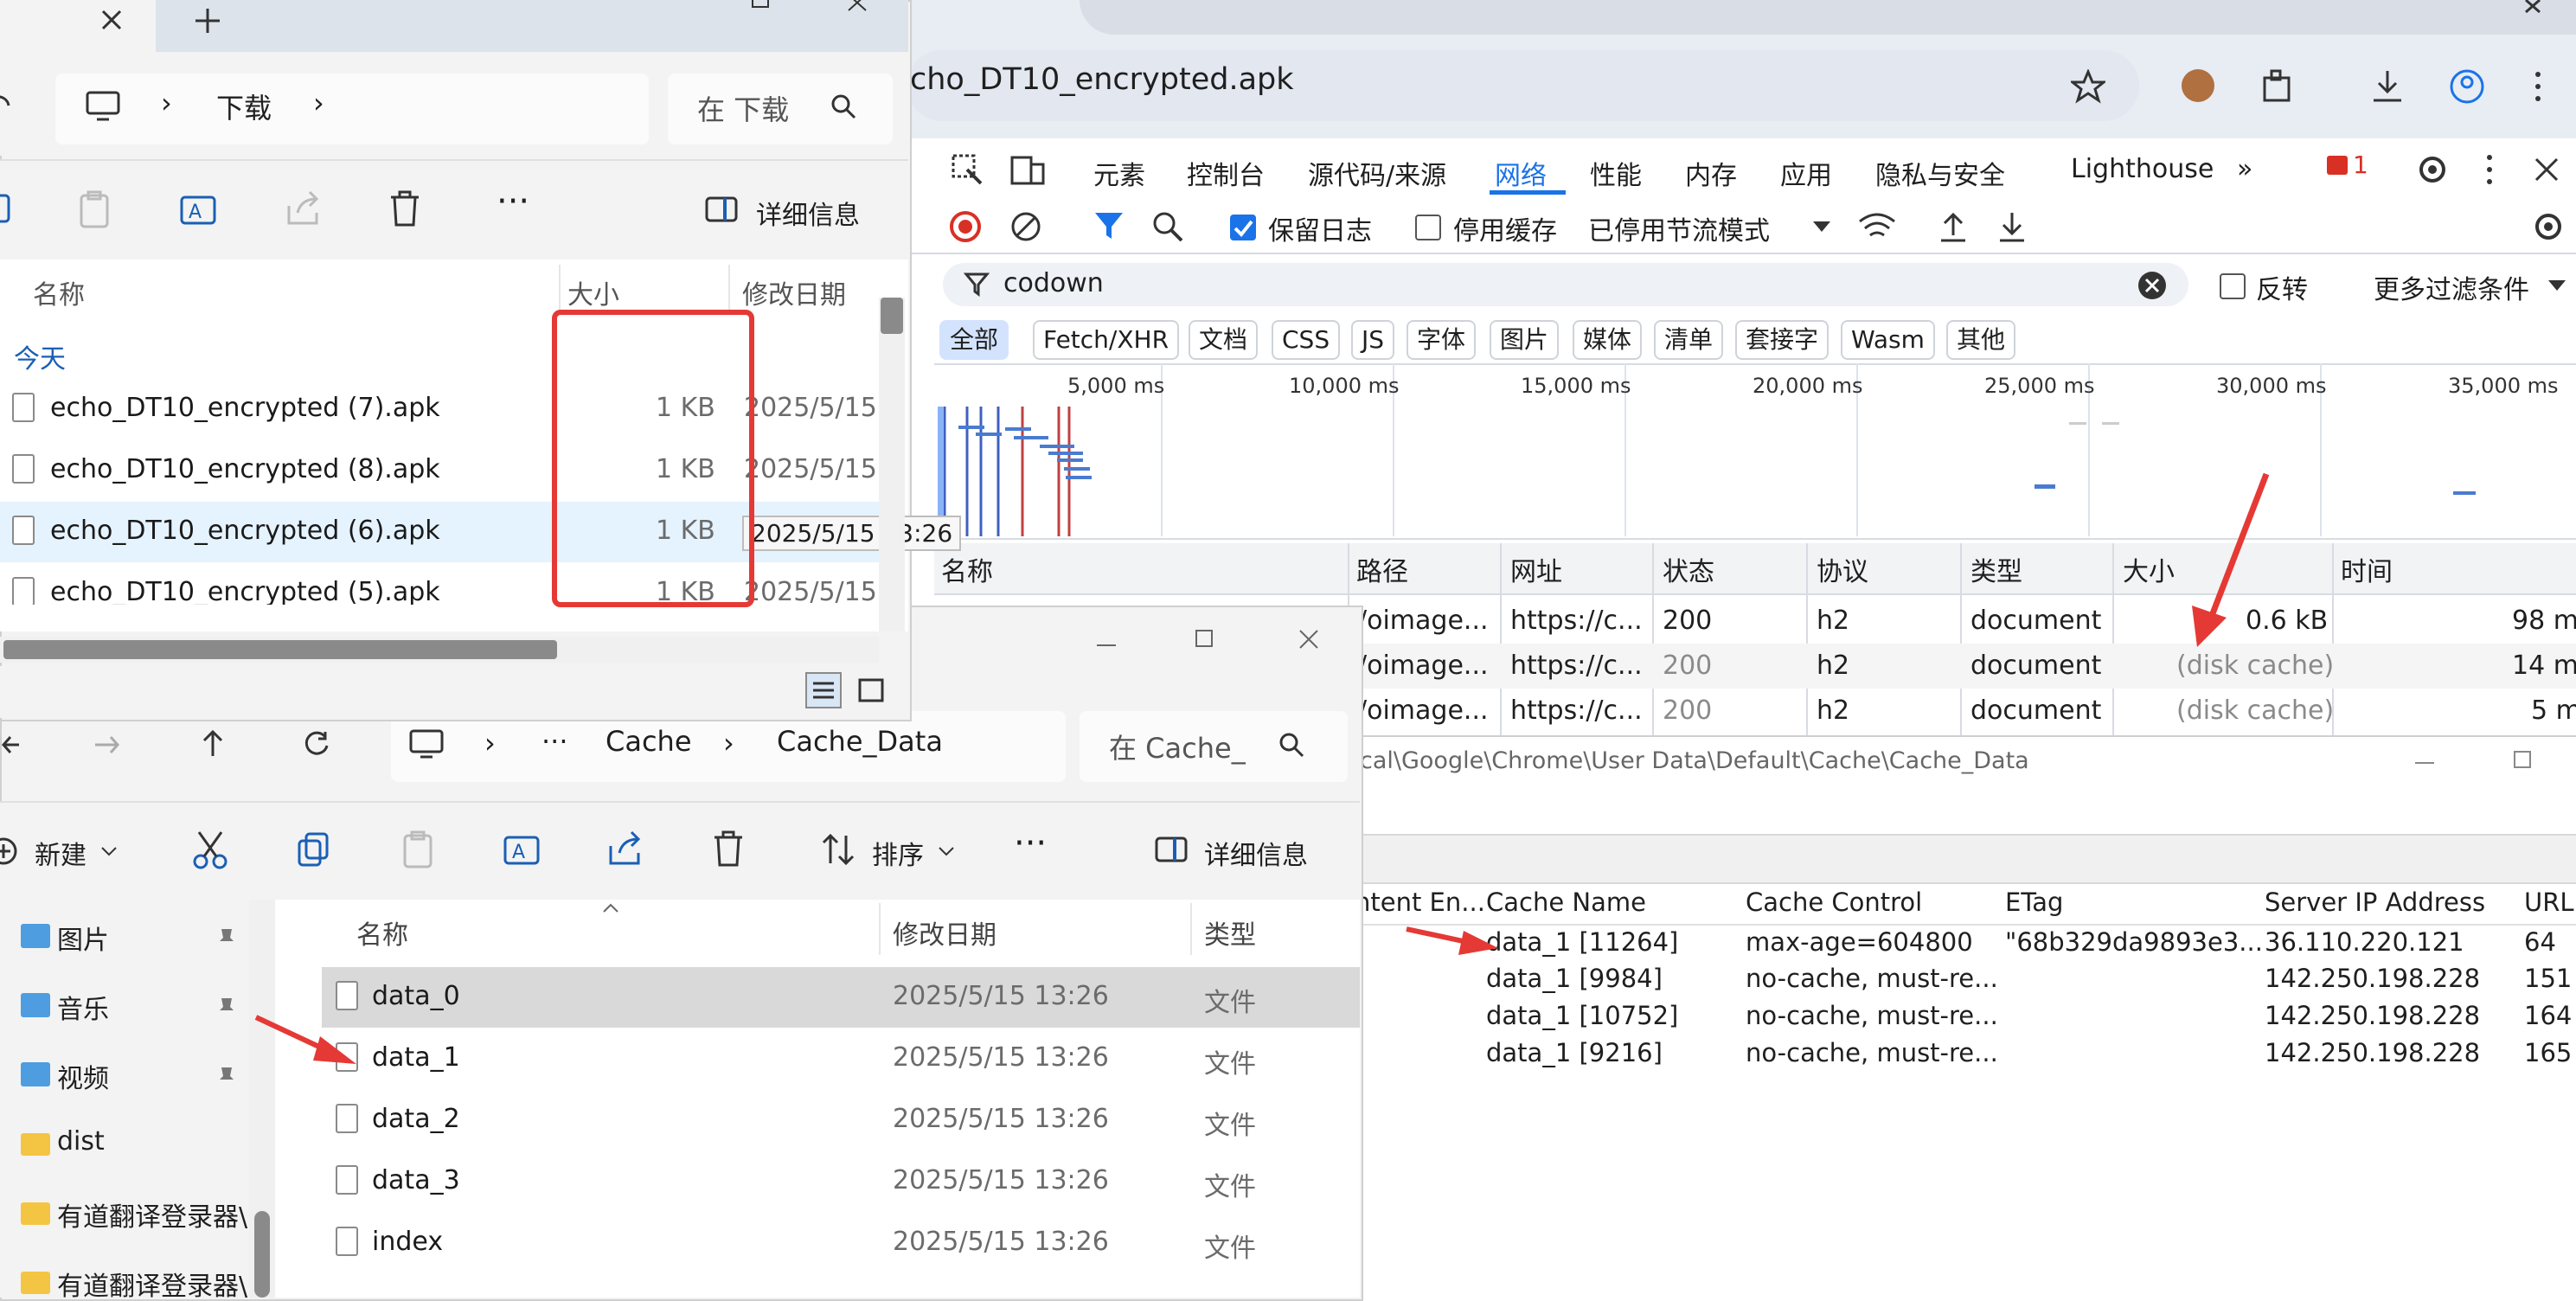  Describe the element at coordinates (521, 849) in the screenshot. I see `rename-icon: A` at that location.